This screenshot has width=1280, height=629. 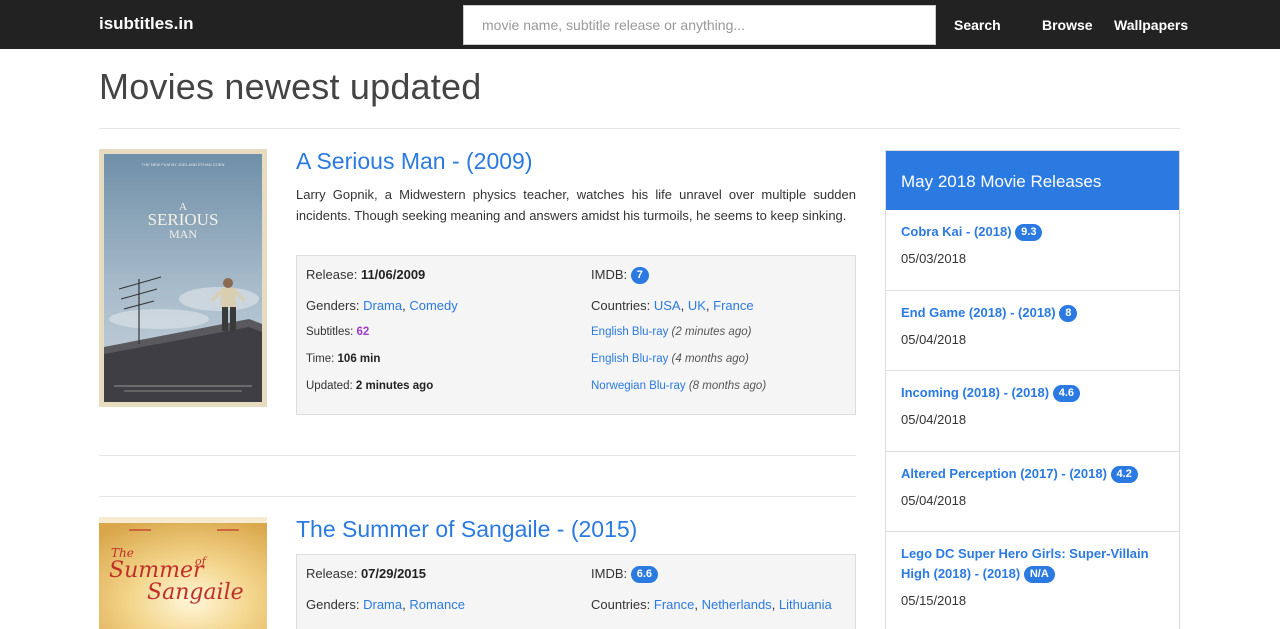 What do you see at coordinates (394, 386) in the screenshot?
I see `updated-value: 2 minutes ago` at bounding box center [394, 386].